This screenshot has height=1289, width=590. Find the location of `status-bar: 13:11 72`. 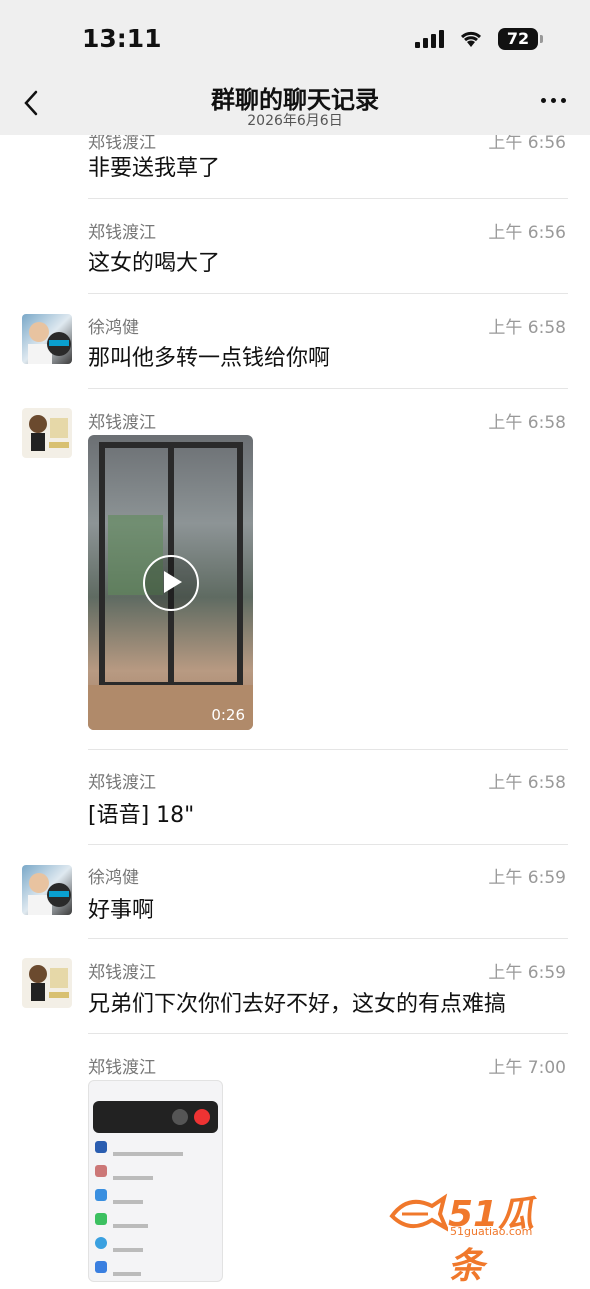

status-bar: 13:11 72 is located at coordinates (295, 40).